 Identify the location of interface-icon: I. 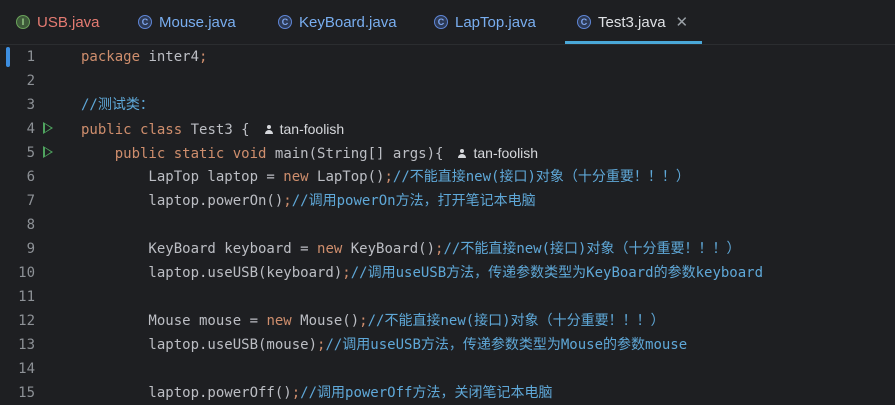
(23, 22).